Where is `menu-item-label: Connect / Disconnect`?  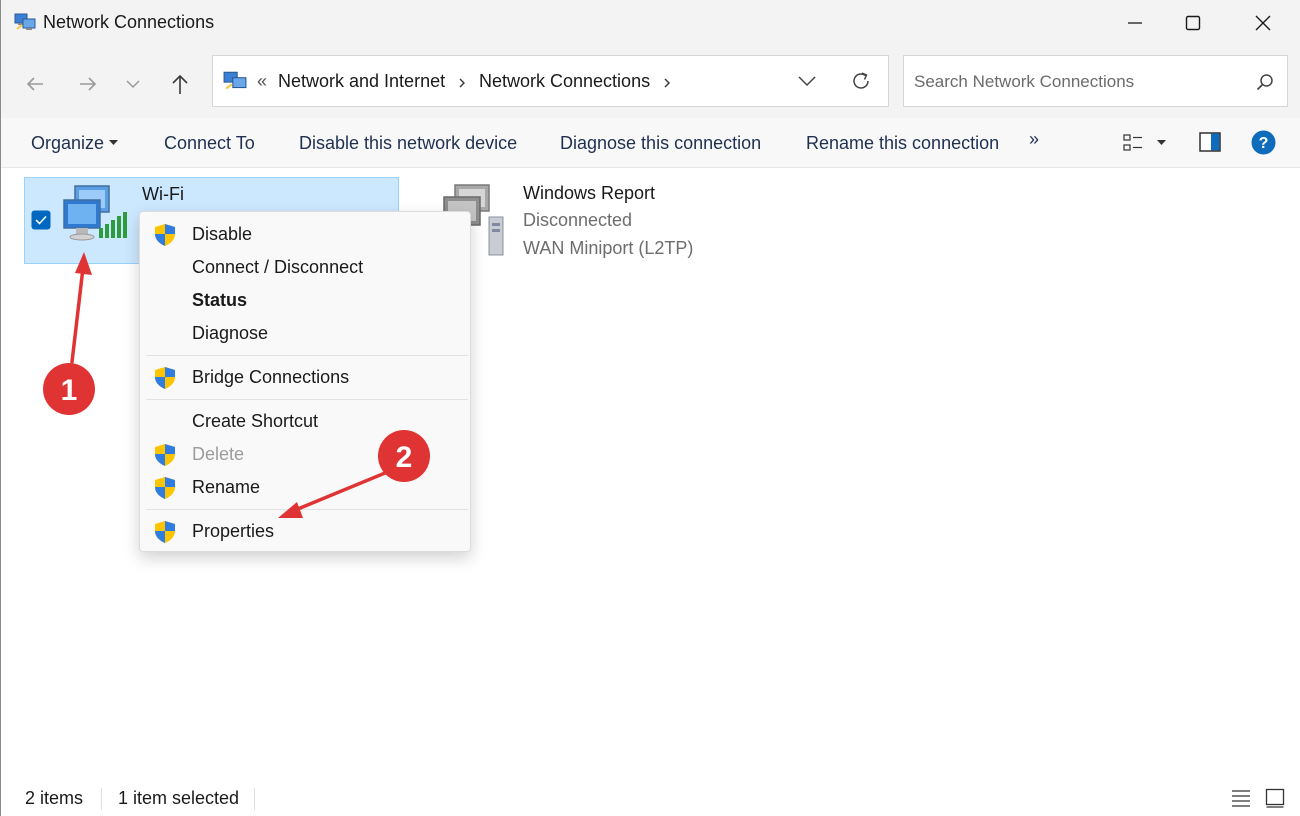
menu-item-label: Connect / Disconnect is located at coordinates (278, 267).